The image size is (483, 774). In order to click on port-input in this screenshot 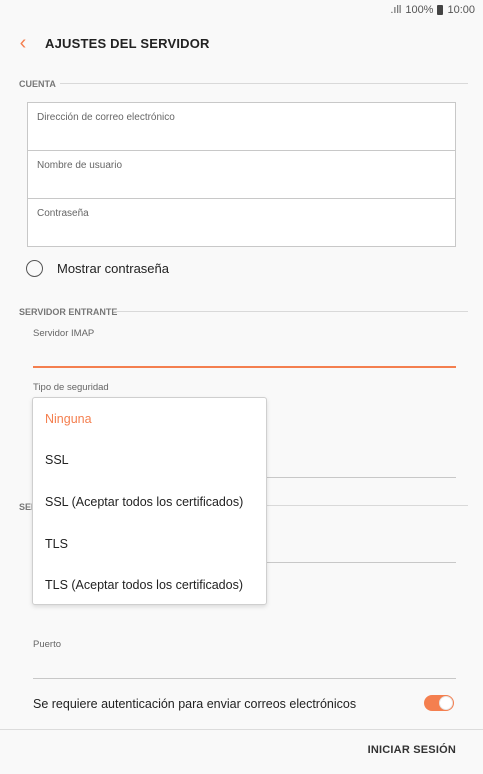, I will do `click(244, 678)`.